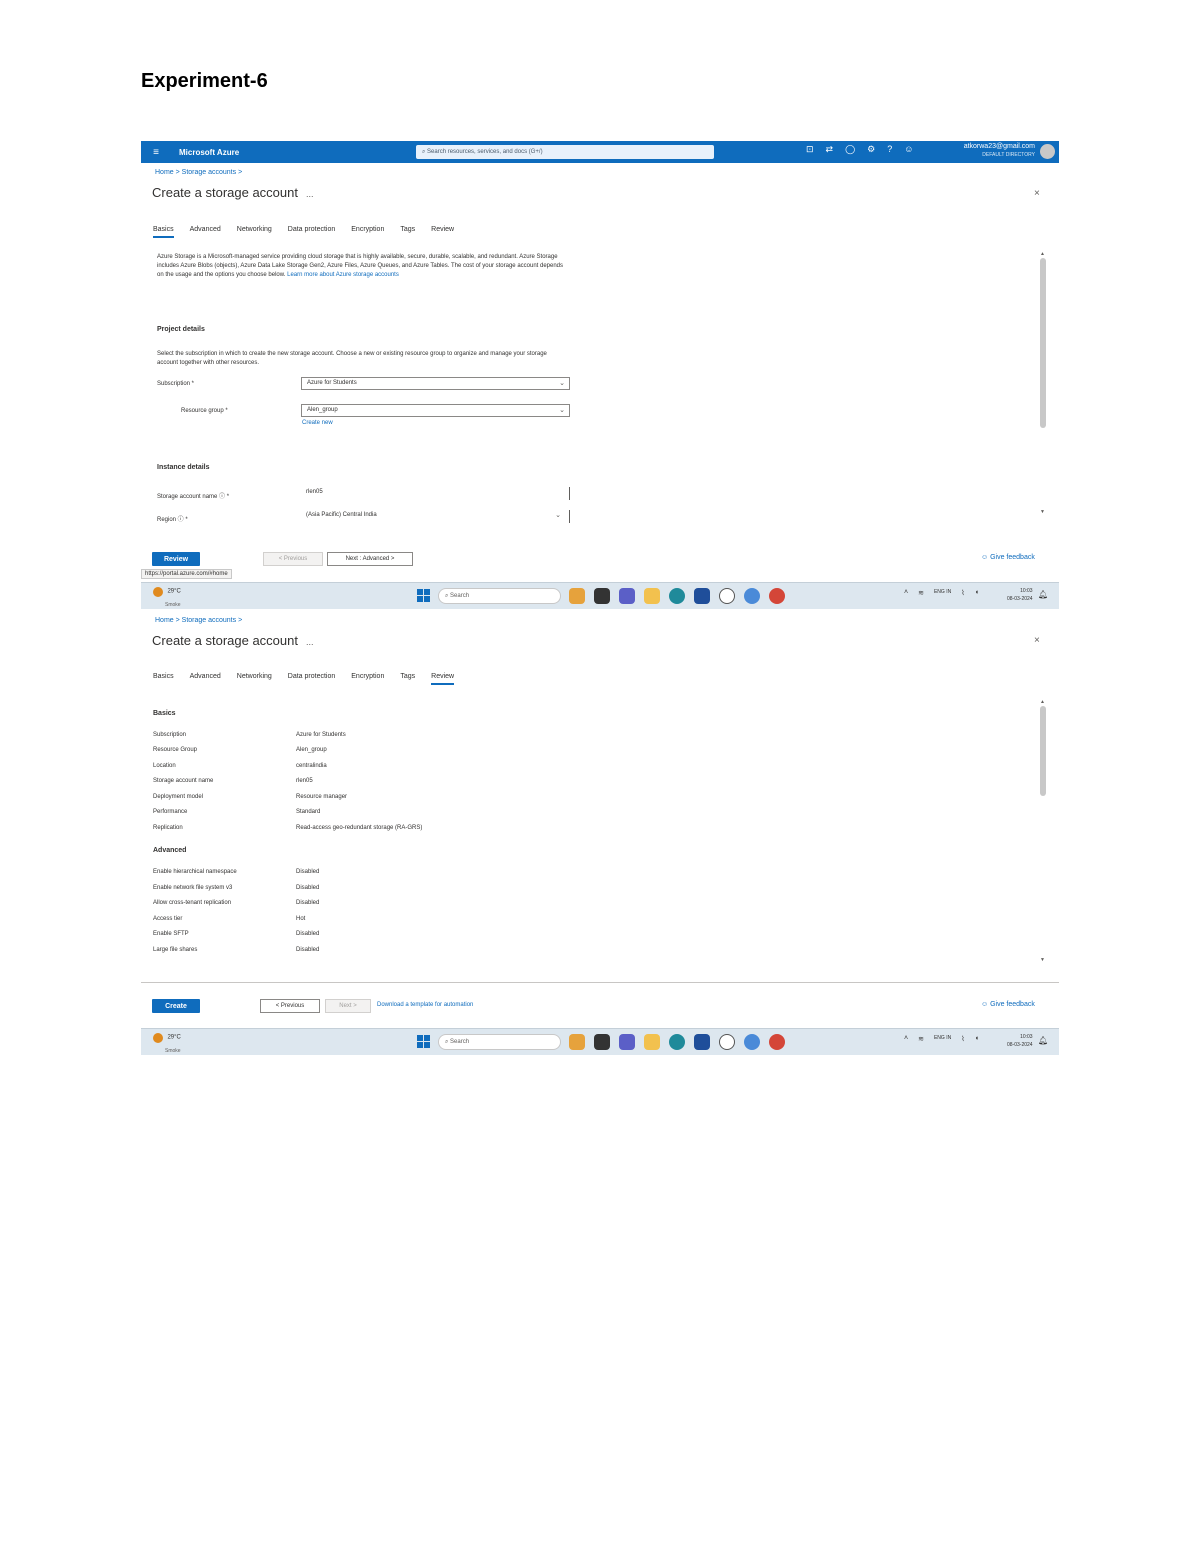  I want to click on hamburger-icon: ≡, so click(156, 152).